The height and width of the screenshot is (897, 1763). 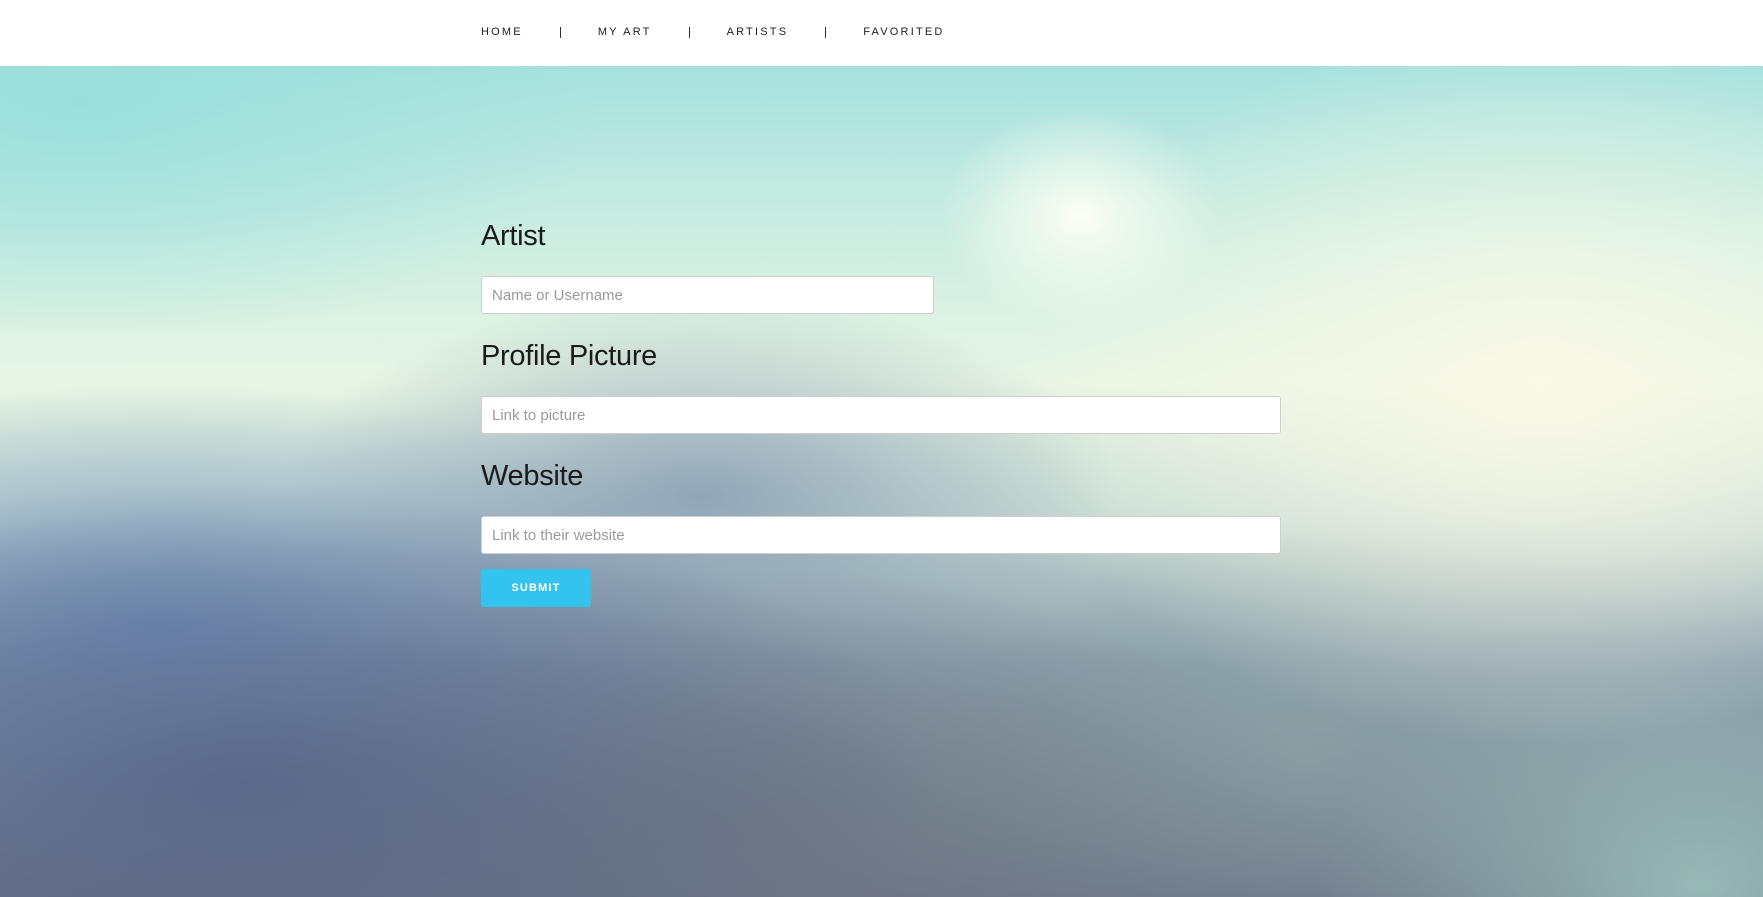 What do you see at coordinates (881, 415) in the screenshot?
I see `profile-picture-input` at bounding box center [881, 415].